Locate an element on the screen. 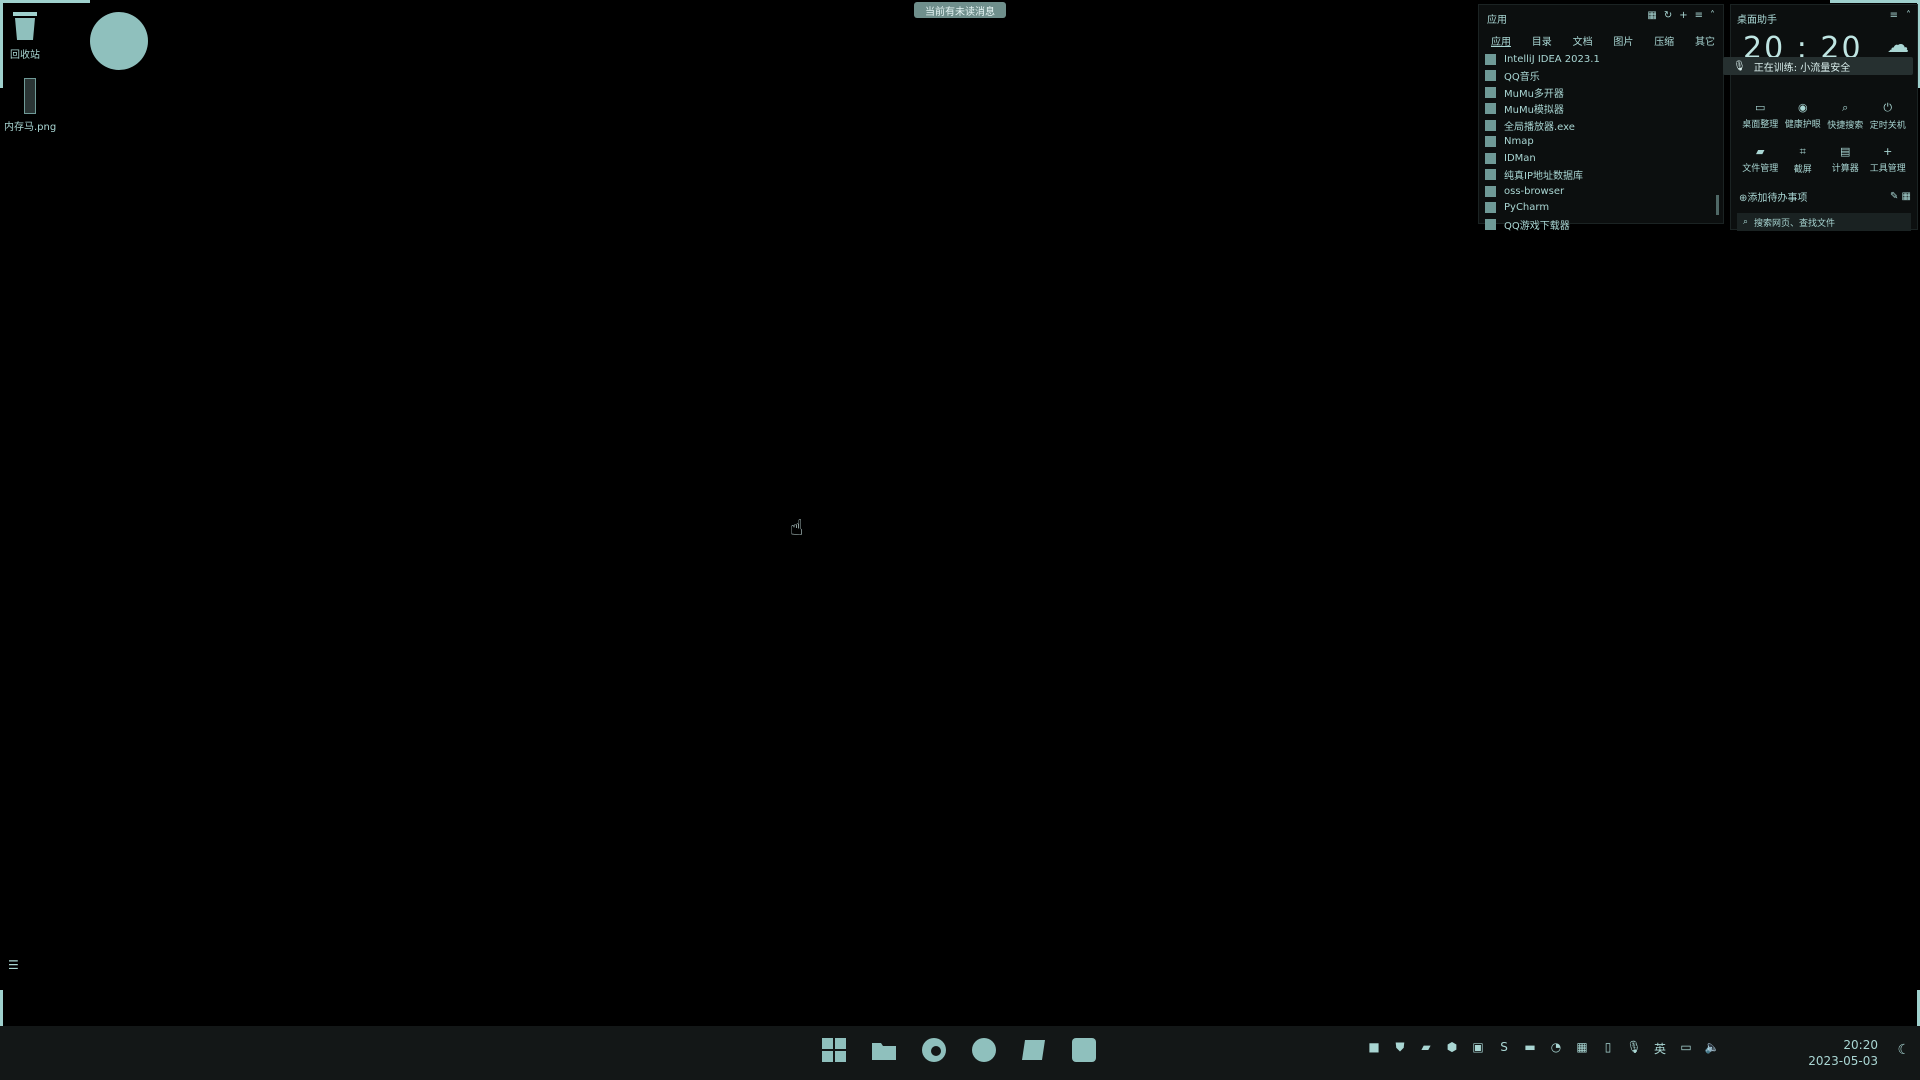 The height and width of the screenshot is (1080, 1920). nvidia-icon: ◔ is located at coordinates (1556, 1048).